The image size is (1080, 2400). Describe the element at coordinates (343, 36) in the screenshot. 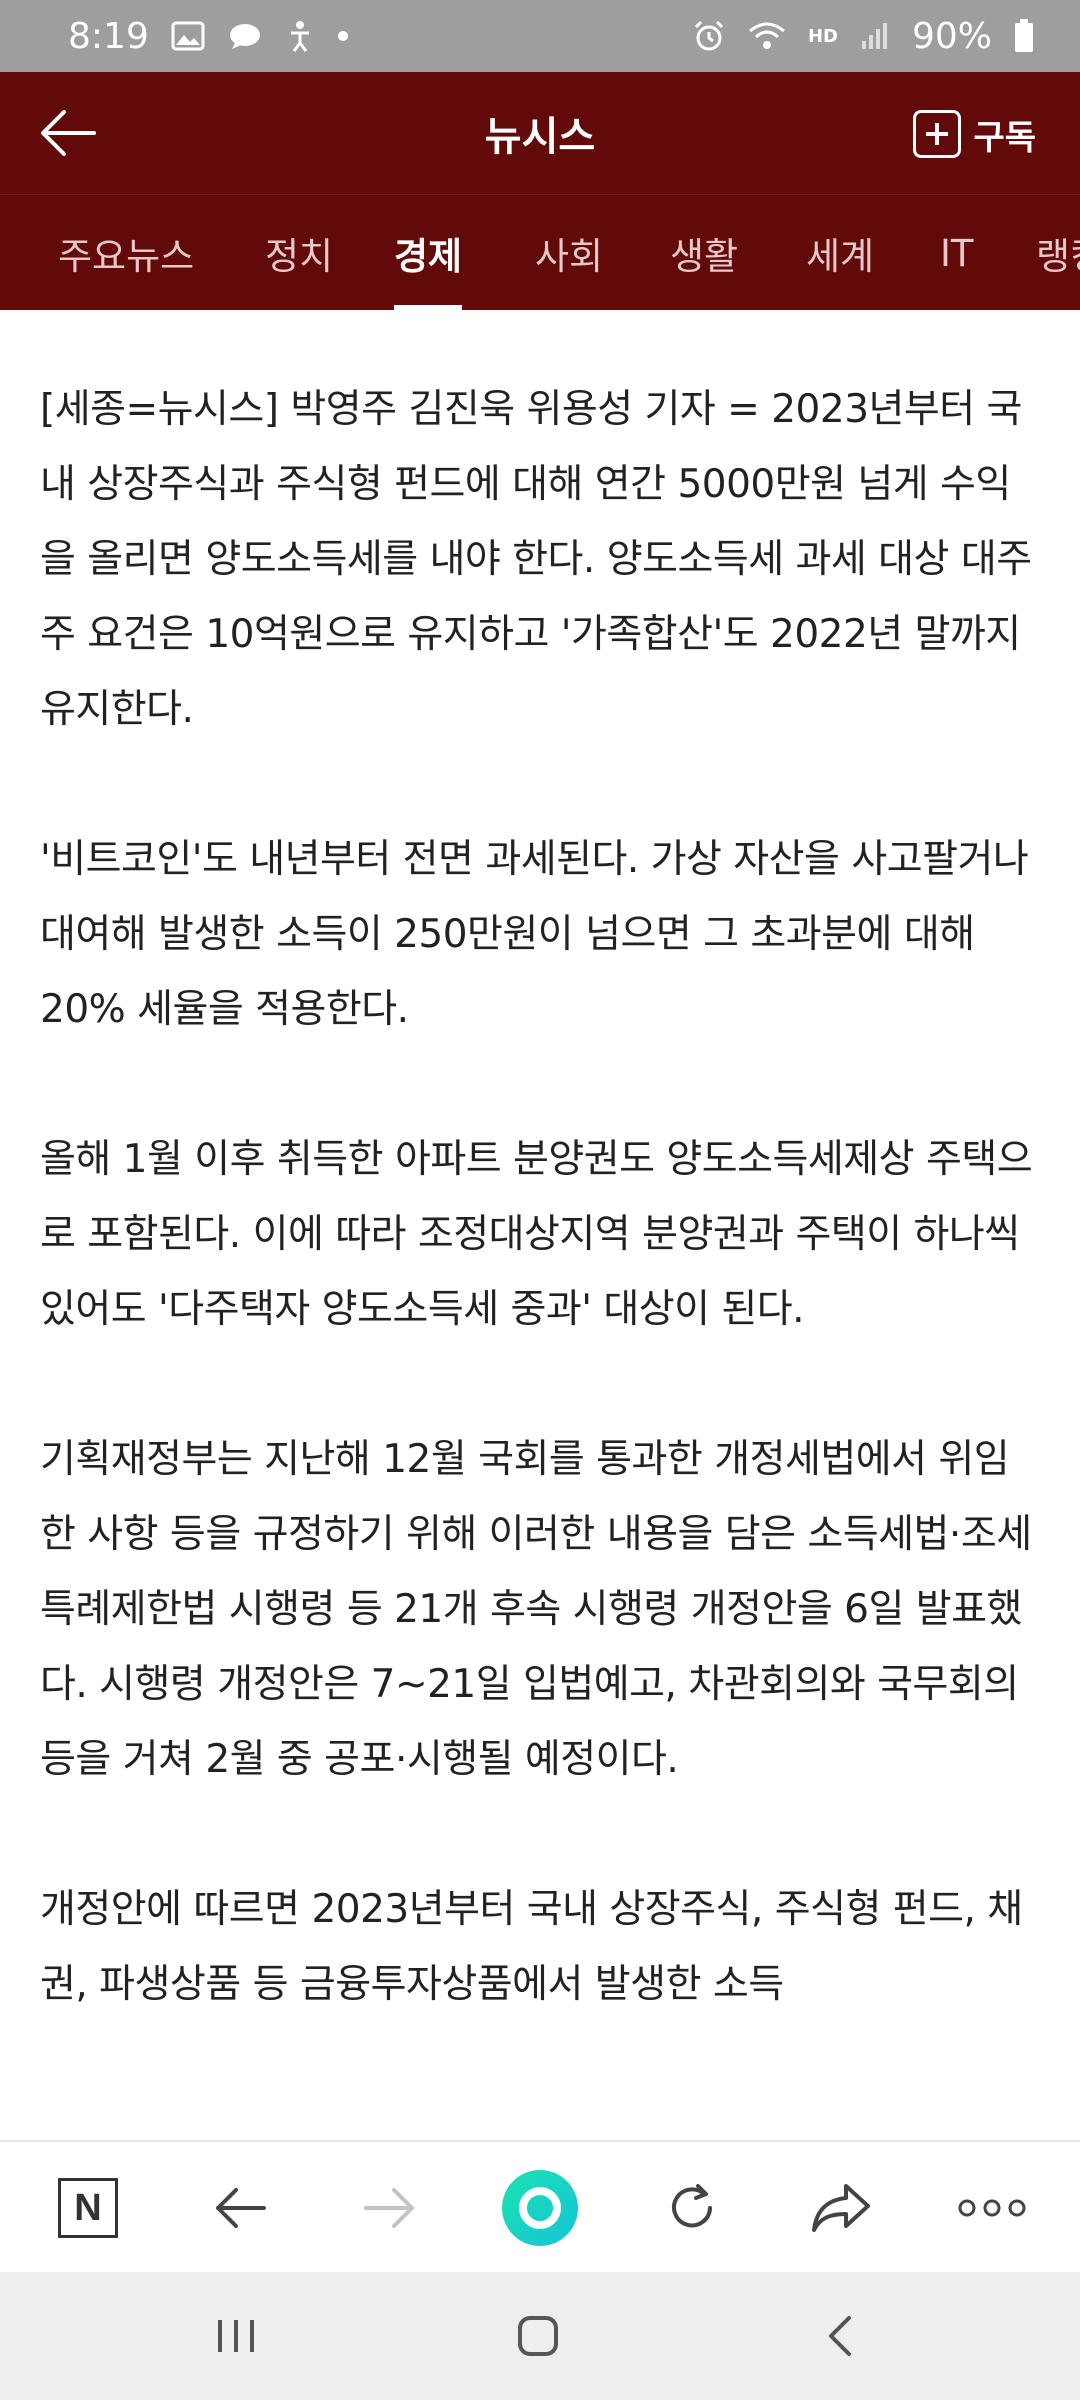

I see `notification-dot-icon` at that location.